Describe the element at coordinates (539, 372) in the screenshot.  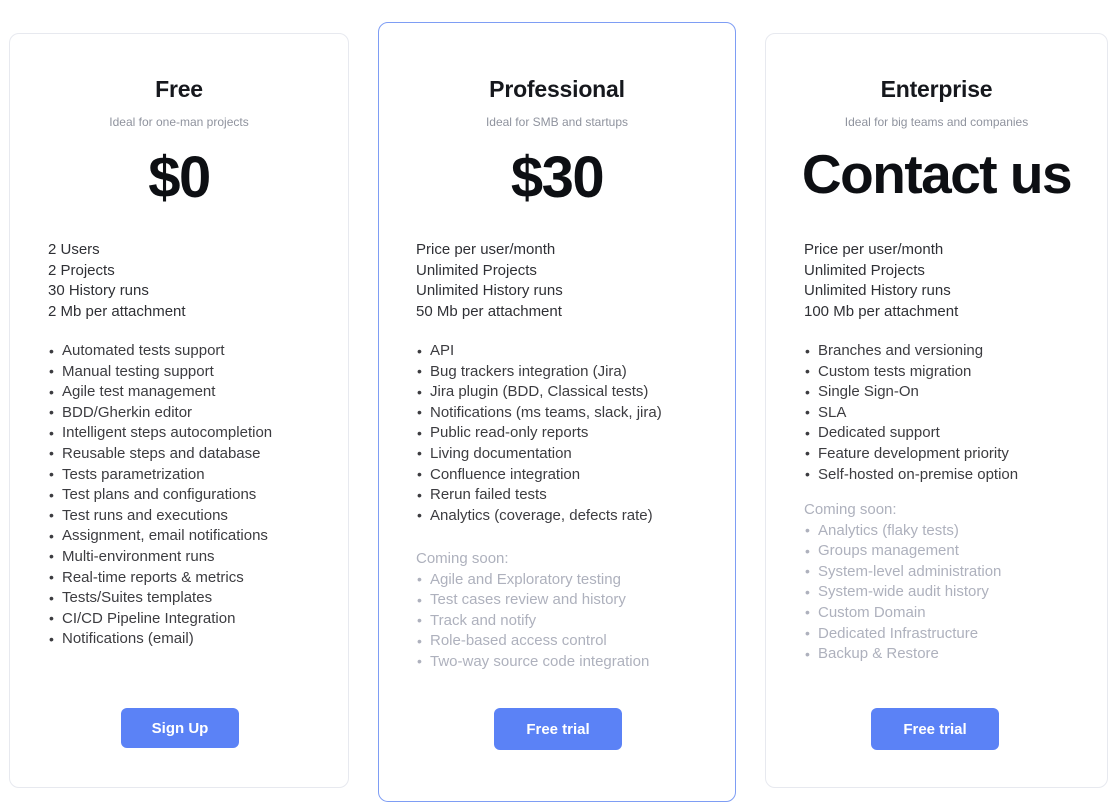
I see `feature-item: Bug trackers integration (Jira)` at that location.